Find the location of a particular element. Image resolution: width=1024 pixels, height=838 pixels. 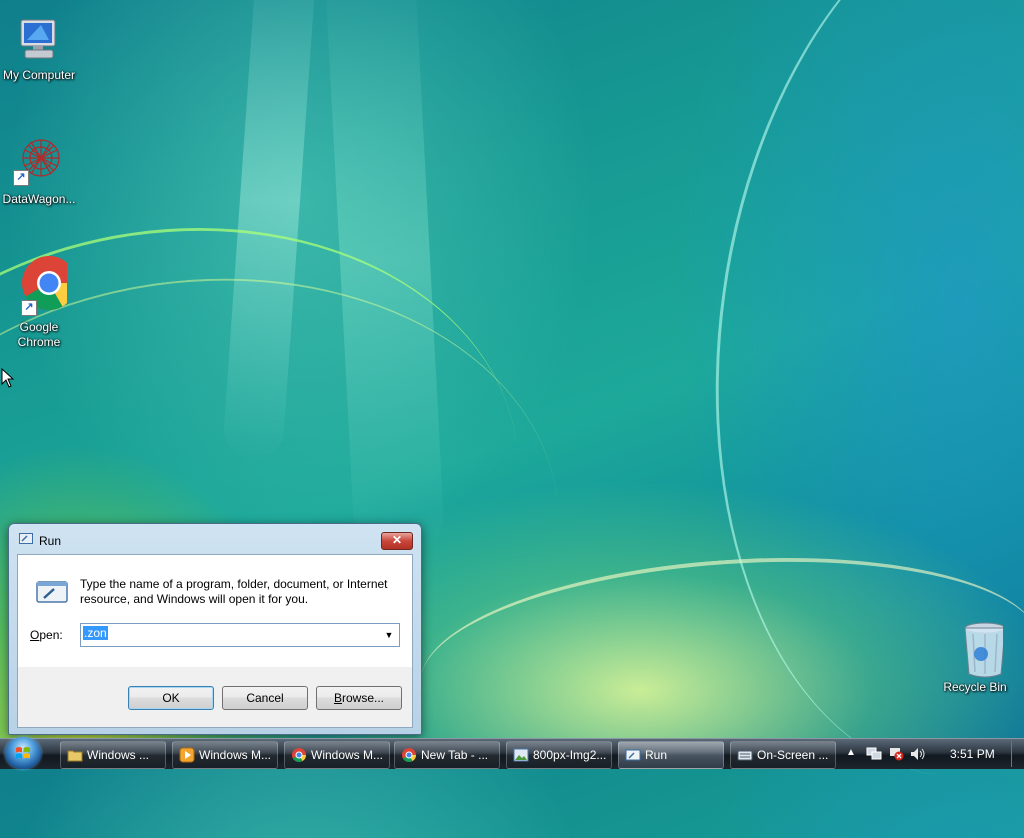

show-hidden-icons-arrow-icon: ▲ is located at coordinates (851, 752).